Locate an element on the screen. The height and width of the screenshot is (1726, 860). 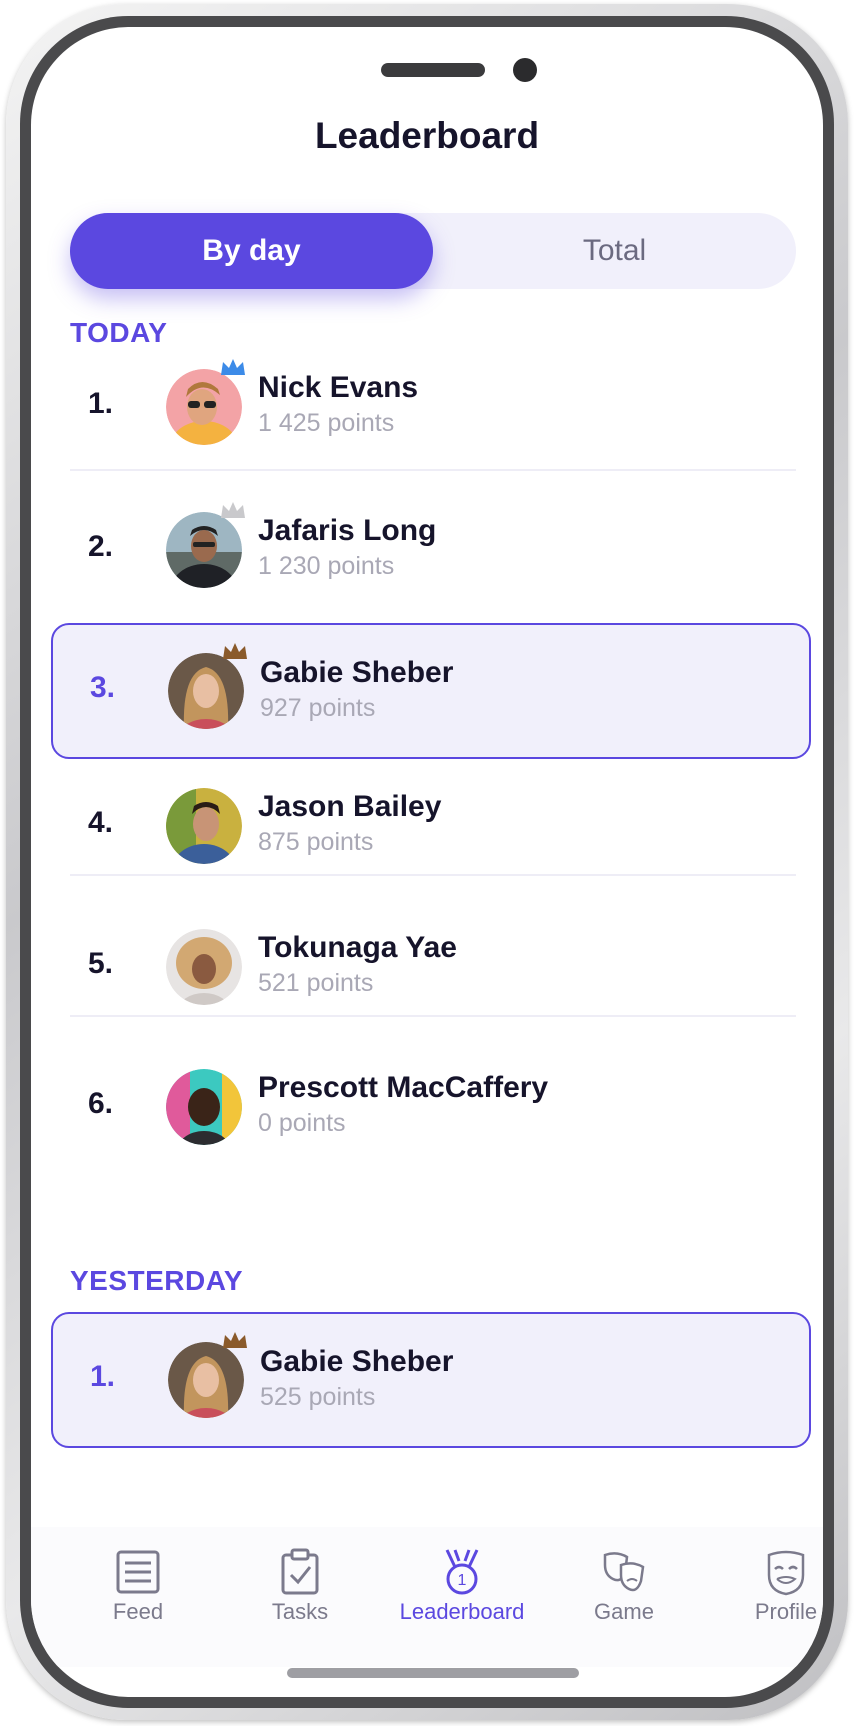
player-points: 875 points is located at coordinates (316, 842).